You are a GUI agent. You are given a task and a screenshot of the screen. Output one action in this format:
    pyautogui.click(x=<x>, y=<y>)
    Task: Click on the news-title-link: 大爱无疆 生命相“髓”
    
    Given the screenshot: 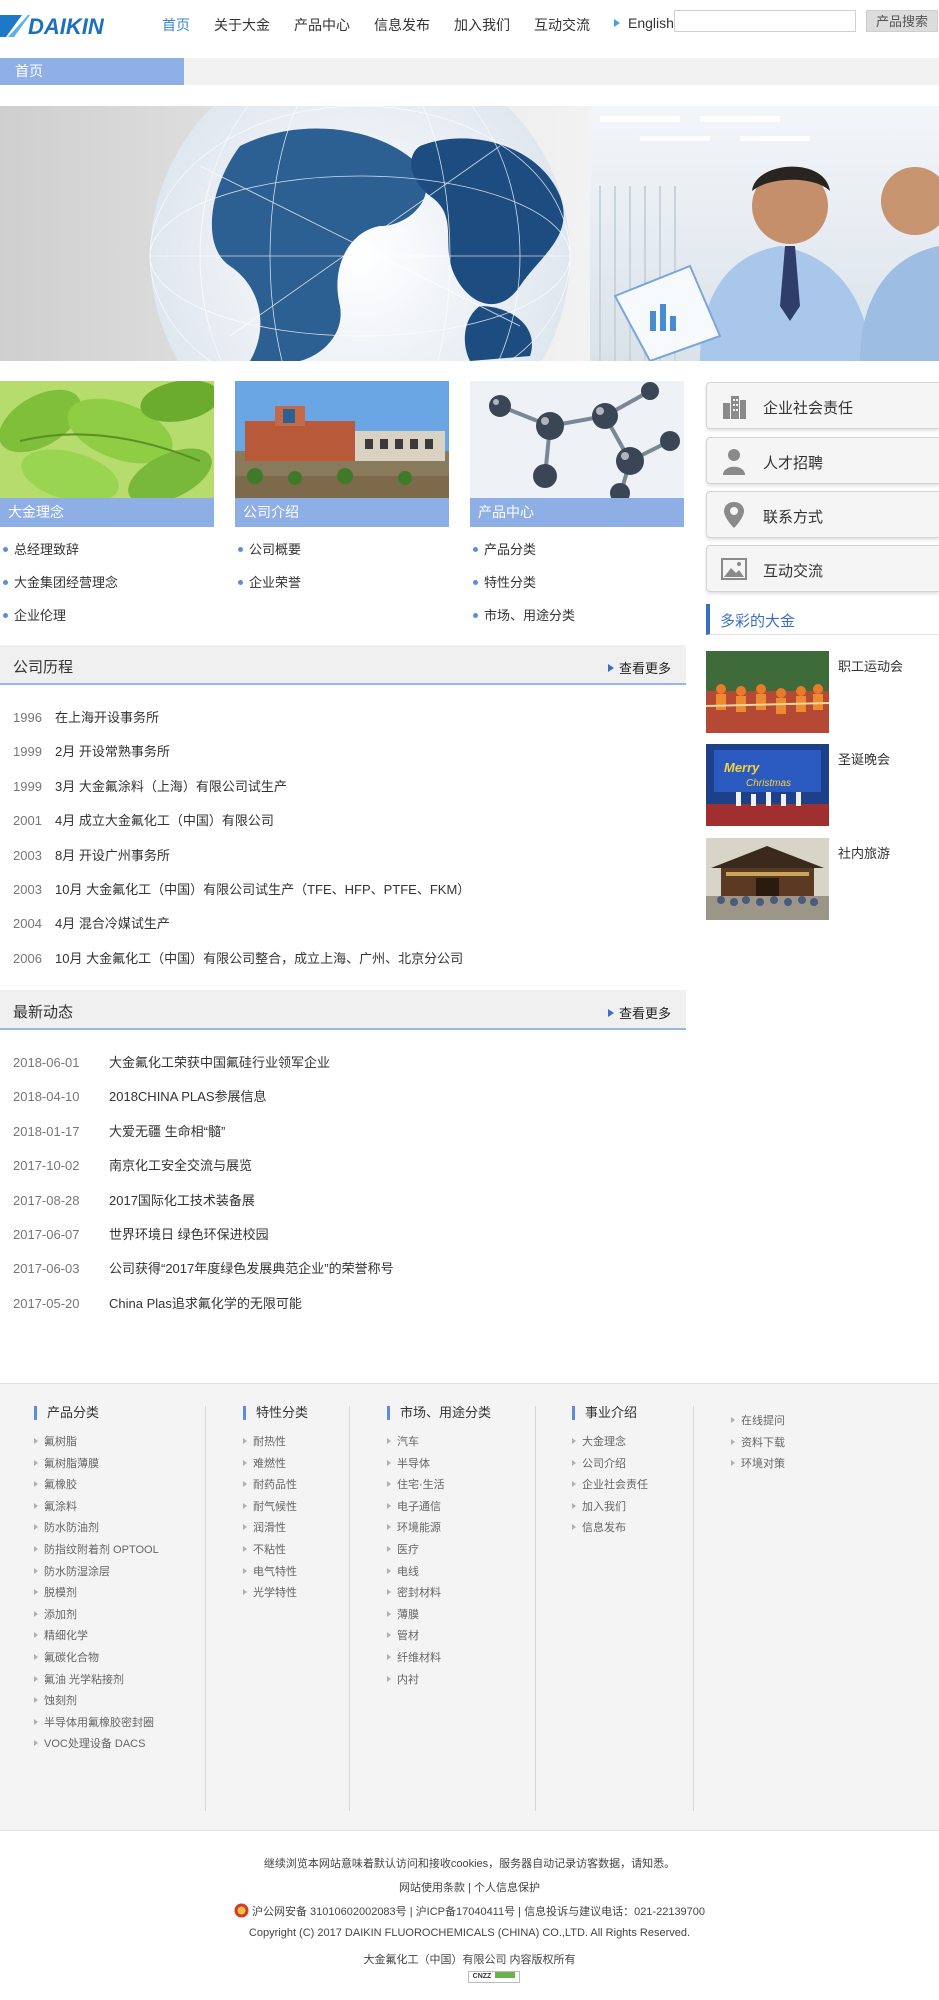 What is the action you would take?
    pyautogui.click(x=167, y=1139)
    